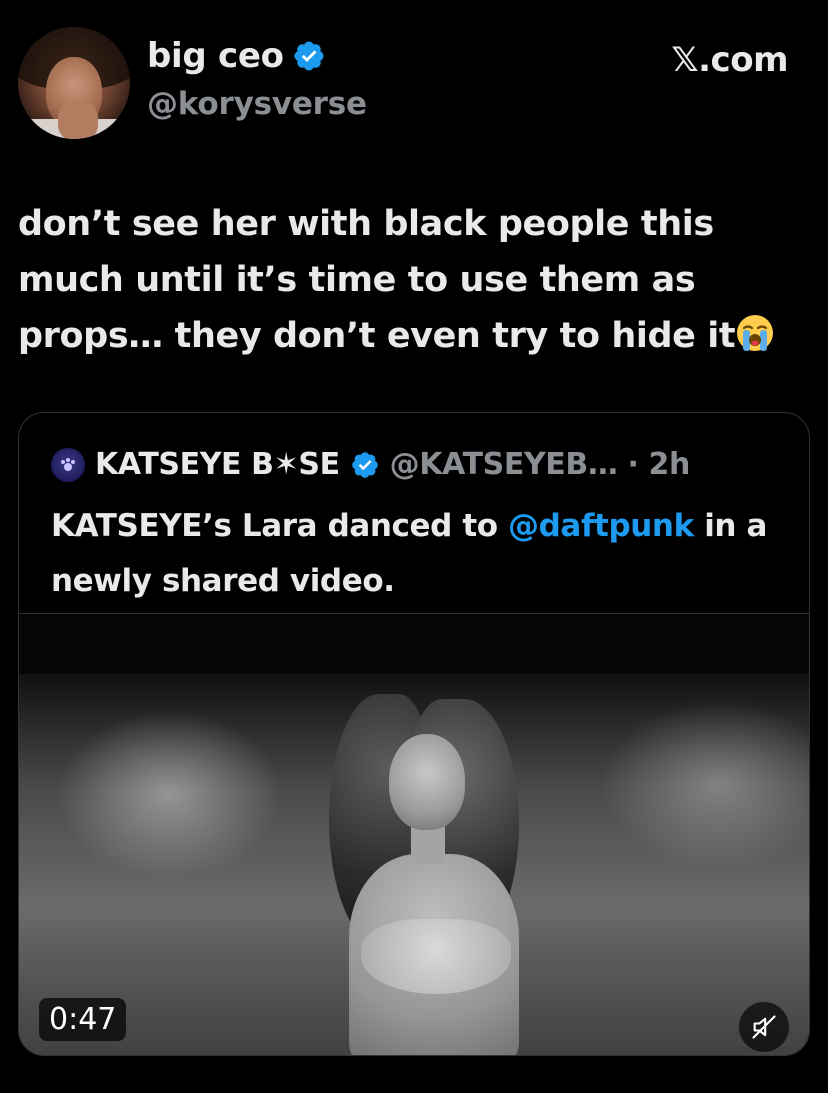 The height and width of the screenshot is (1093, 828). I want to click on muted-speaker-icon, so click(764, 1027).